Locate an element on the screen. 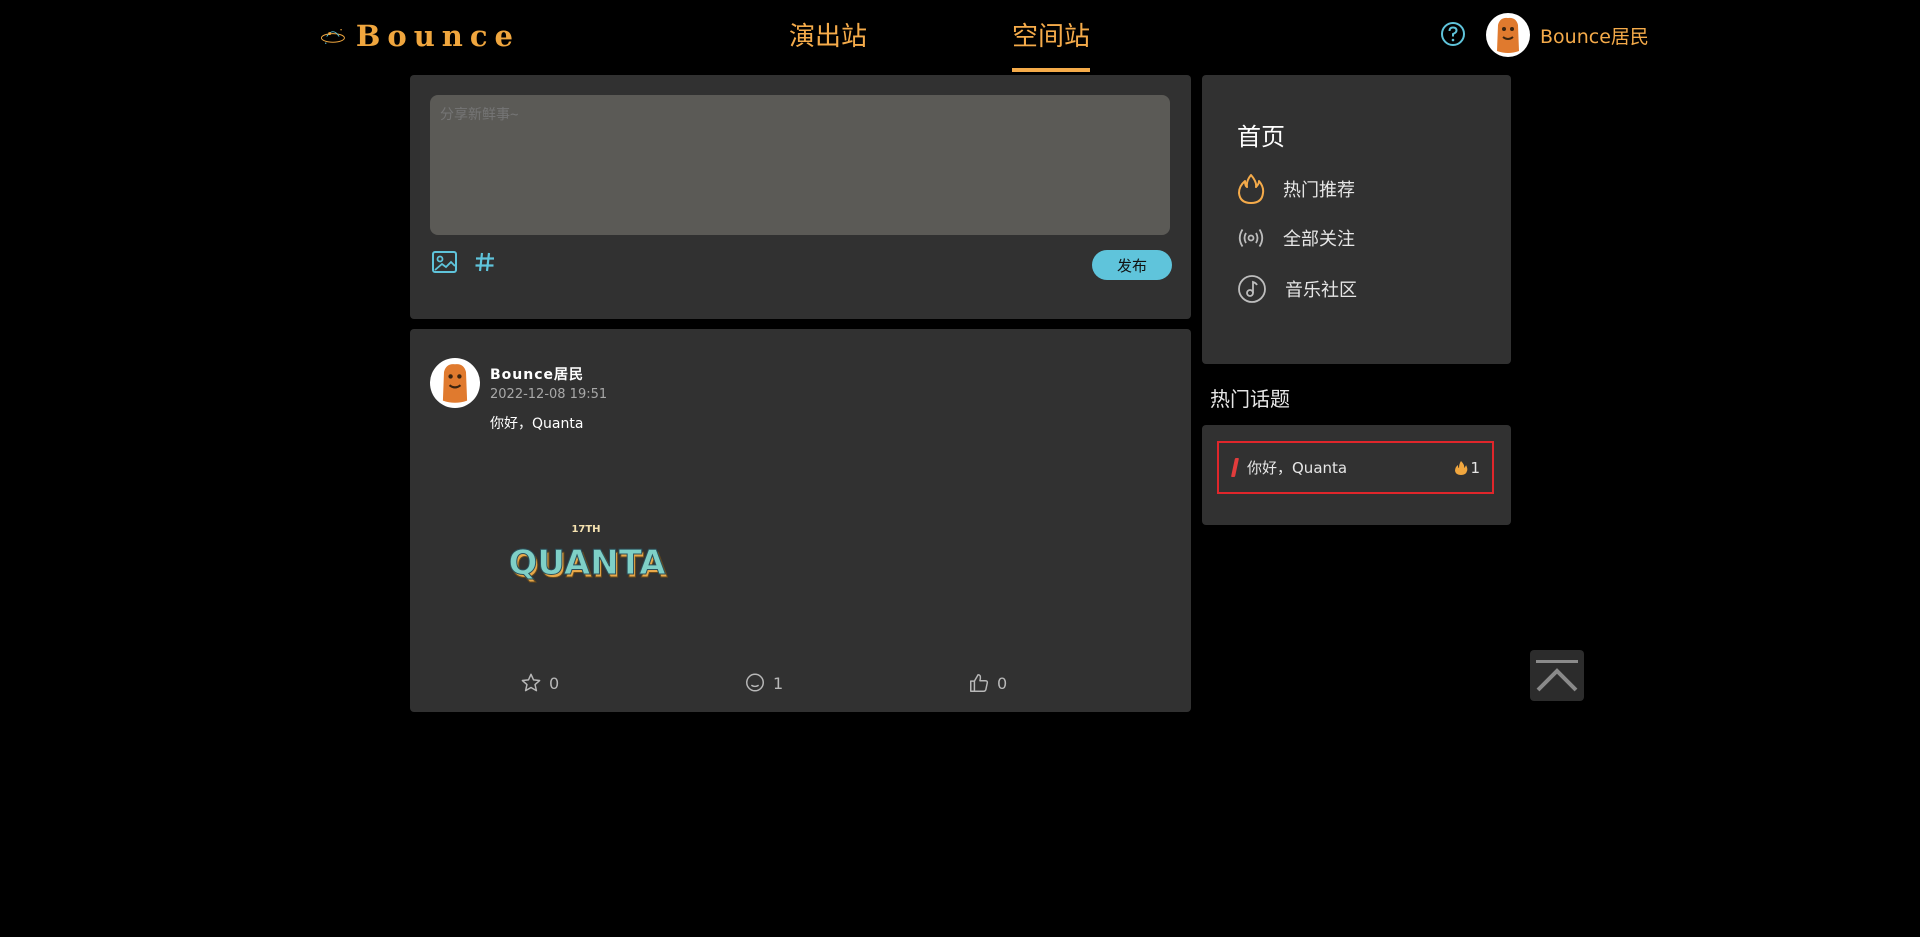 This screenshot has height=937, width=1920. ufo-logo-icon is located at coordinates (332, 36).